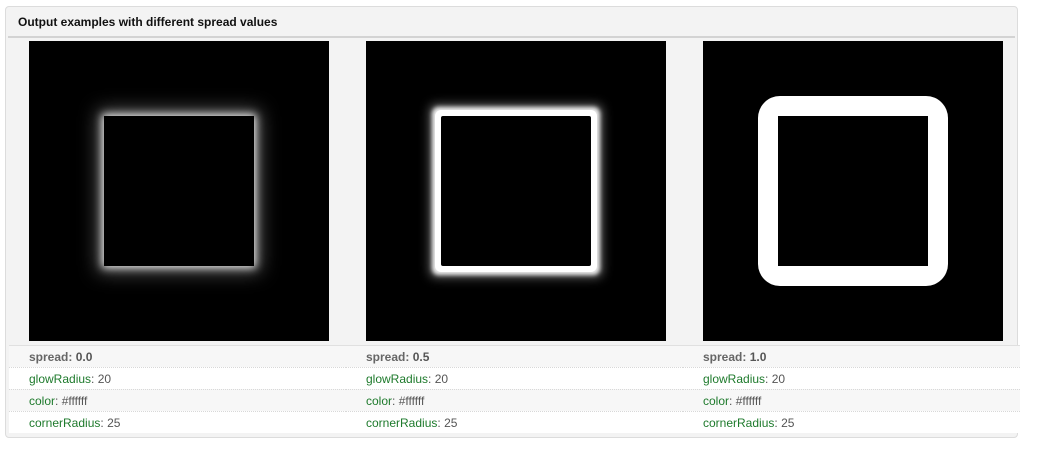 Image resolution: width=1046 pixels, height=464 pixels. Describe the element at coordinates (84, 357) in the screenshot. I see `property-value: 0.0` at that location.